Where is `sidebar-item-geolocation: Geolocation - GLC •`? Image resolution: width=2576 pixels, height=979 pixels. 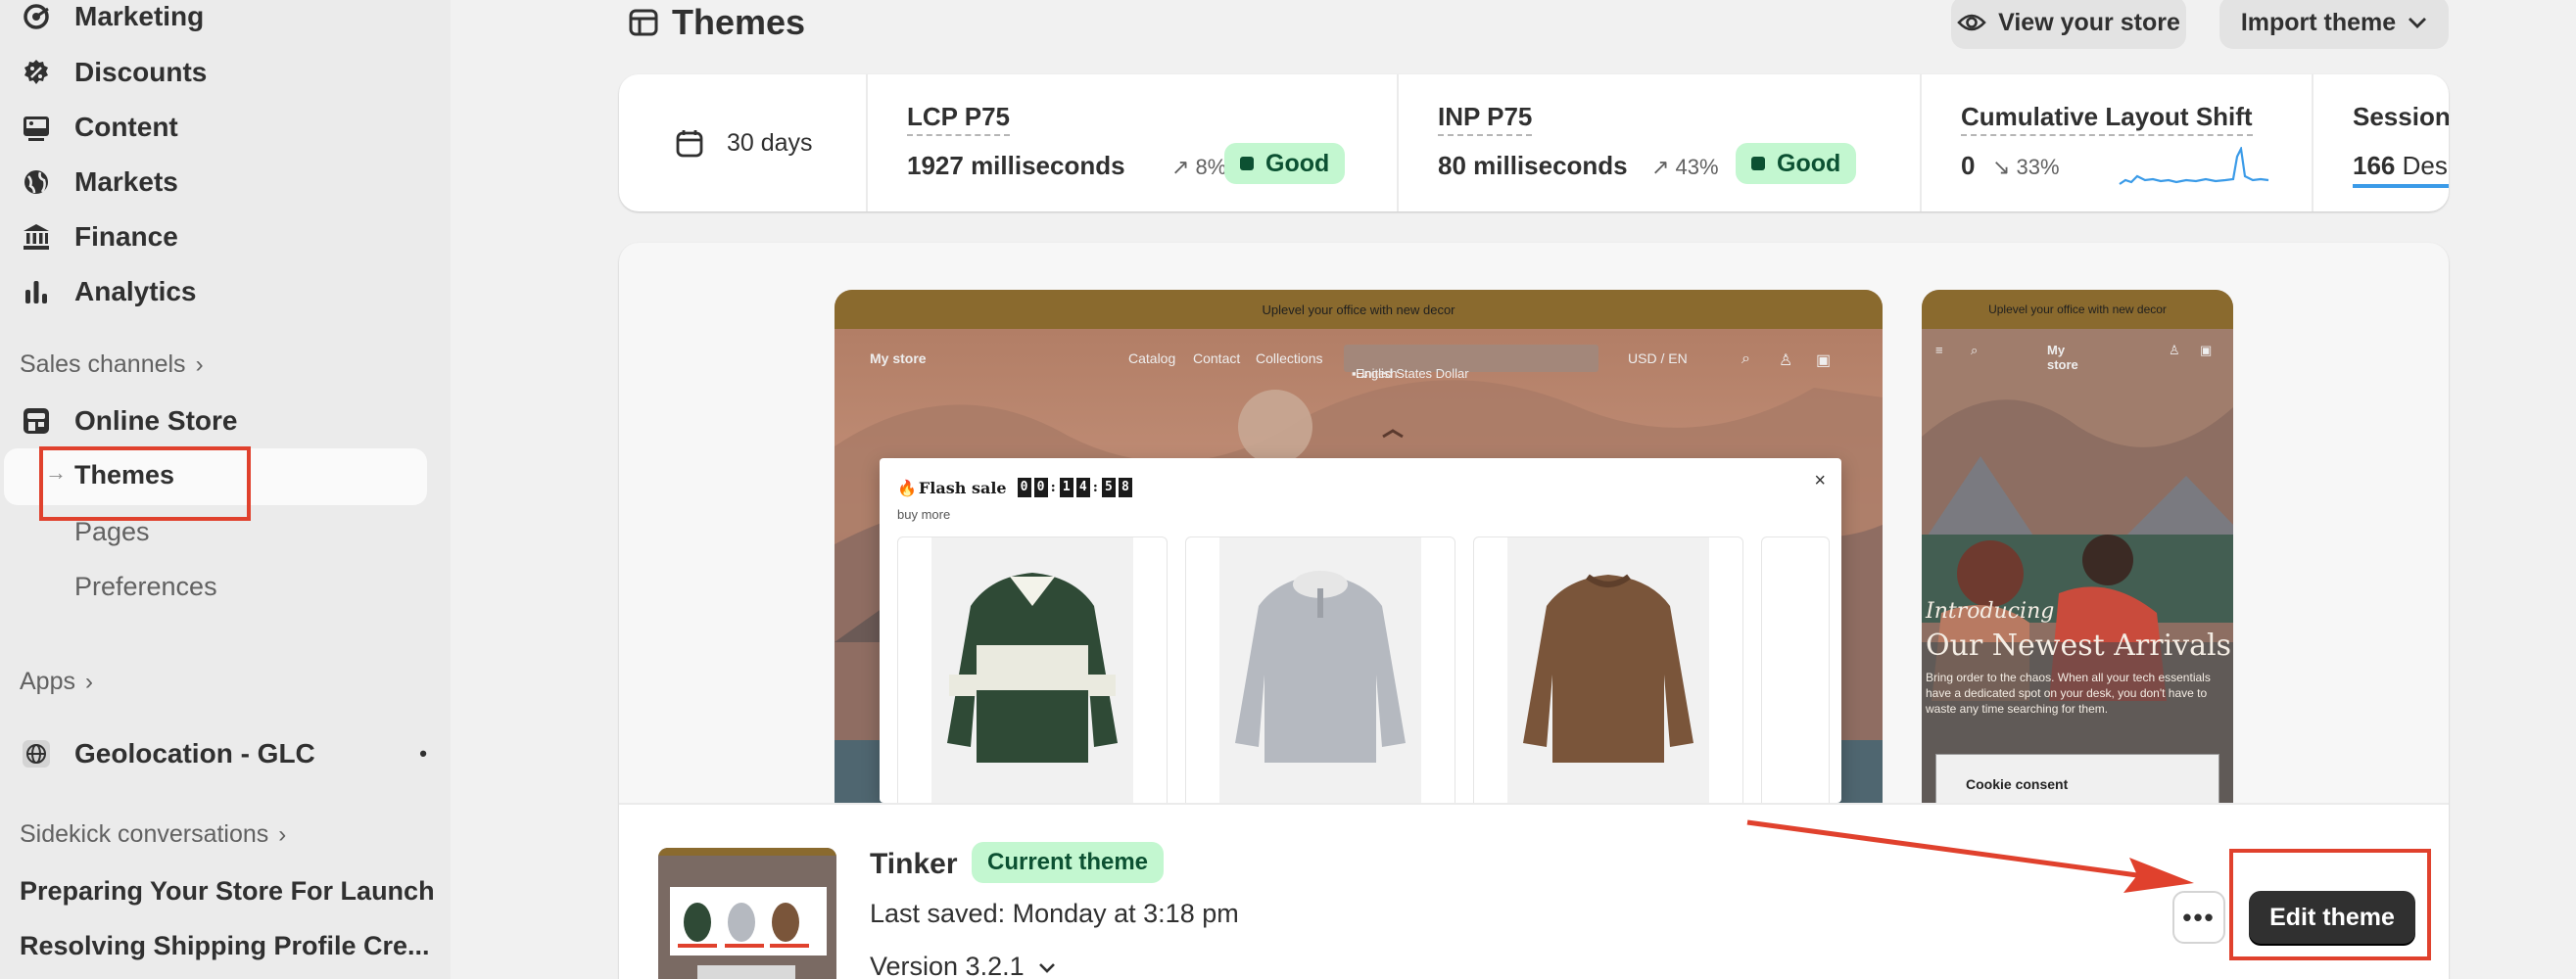 sidebar-item-geolocation: Geolocation - GLC • is located at coordinates (223, 753).